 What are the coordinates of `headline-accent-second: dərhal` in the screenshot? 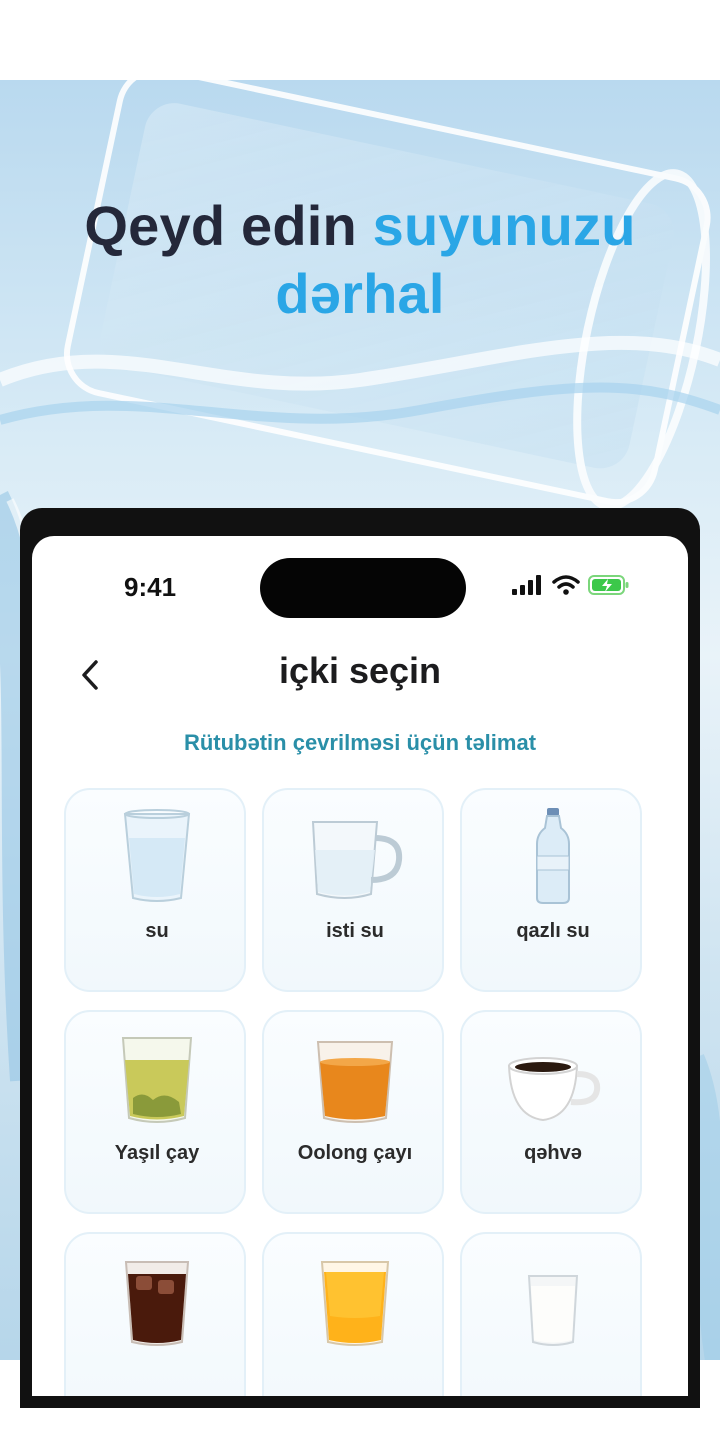 It's located at (360, 293).